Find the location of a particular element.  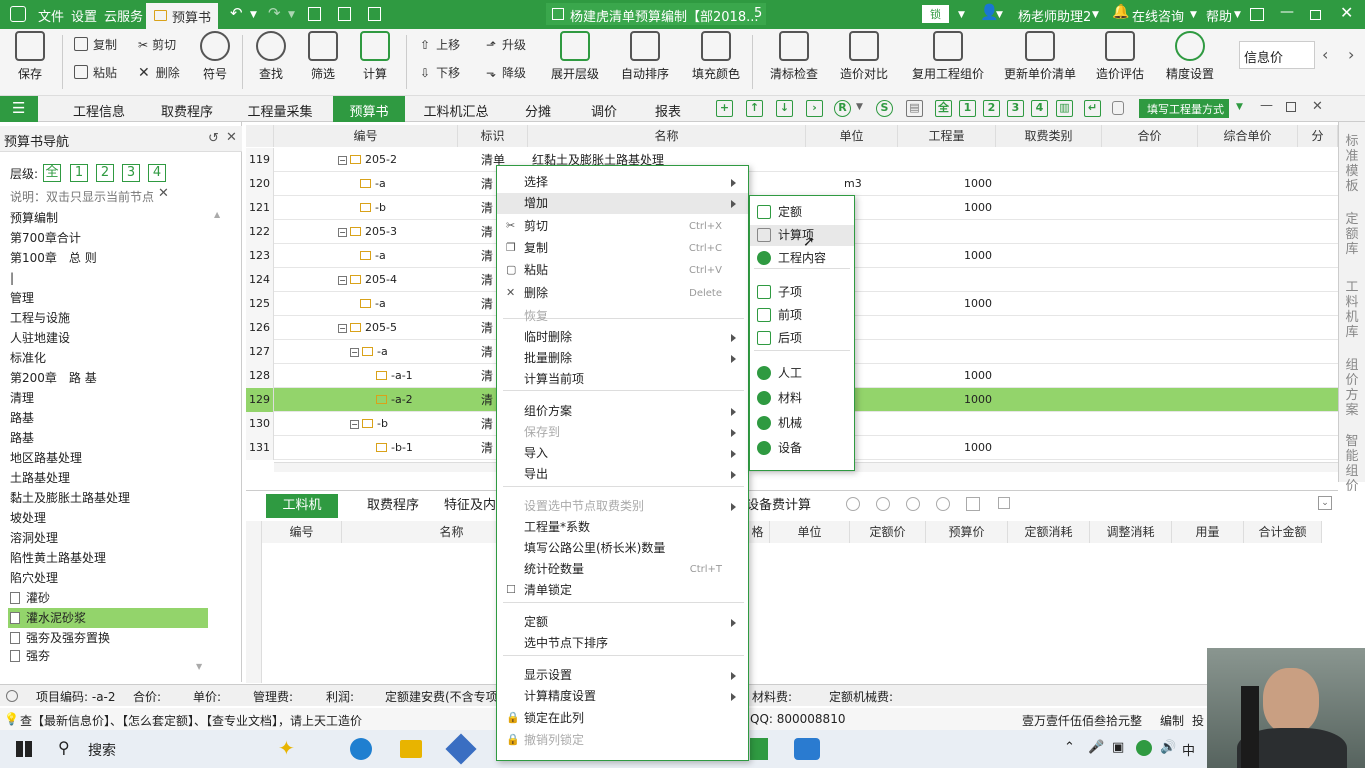

hint-close-icon: ✕ is located at coordinates (163, 193).